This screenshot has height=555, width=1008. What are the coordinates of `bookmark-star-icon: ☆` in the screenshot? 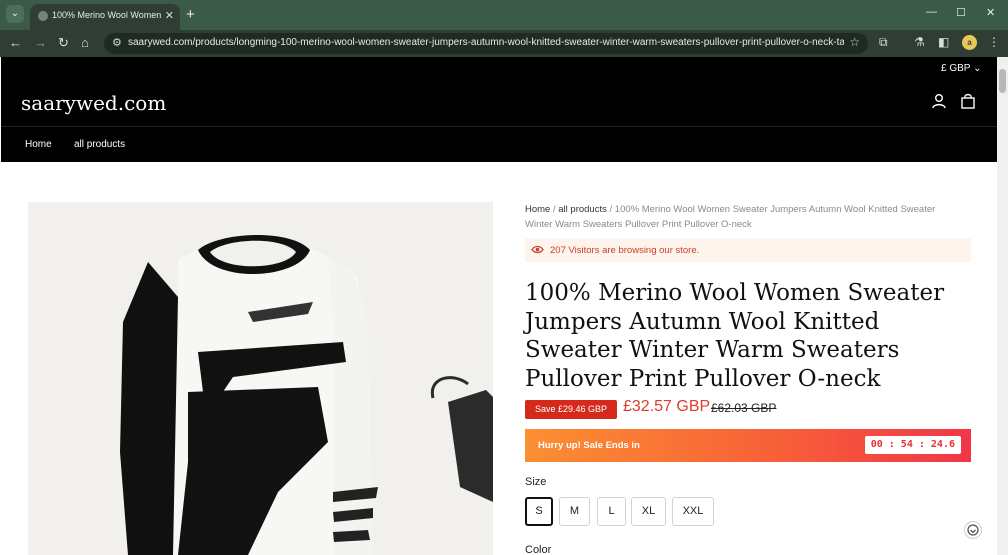 It's located at (854, 42).